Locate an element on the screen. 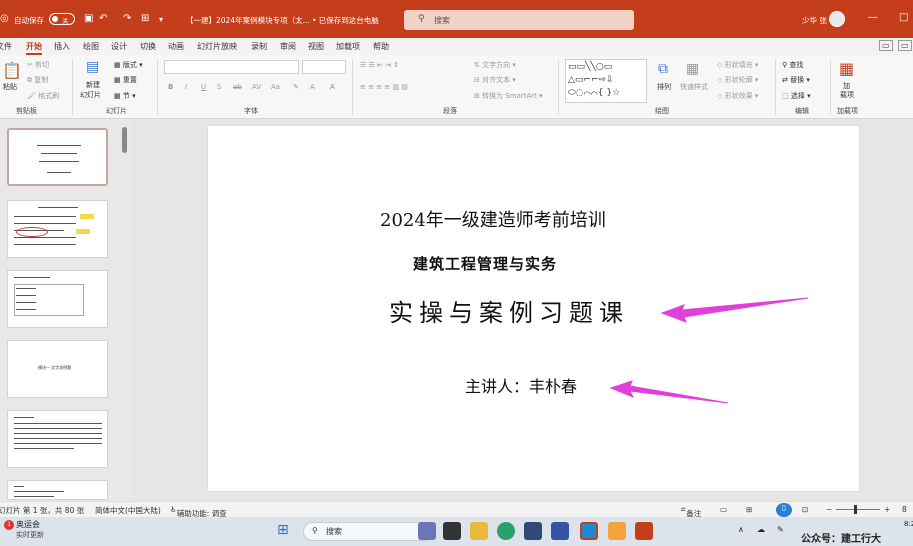 The image size is (913, 546). watermark: 公众号：建工行大 is located at coordinates (841, 539).